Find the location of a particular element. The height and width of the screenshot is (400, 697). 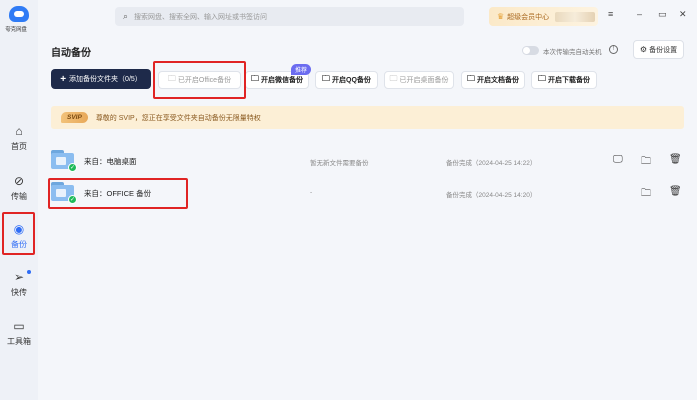

search-placeholder: 搜索网盘、搜索全网、输入网址或书签访问 is located at coordinates (201, 17).